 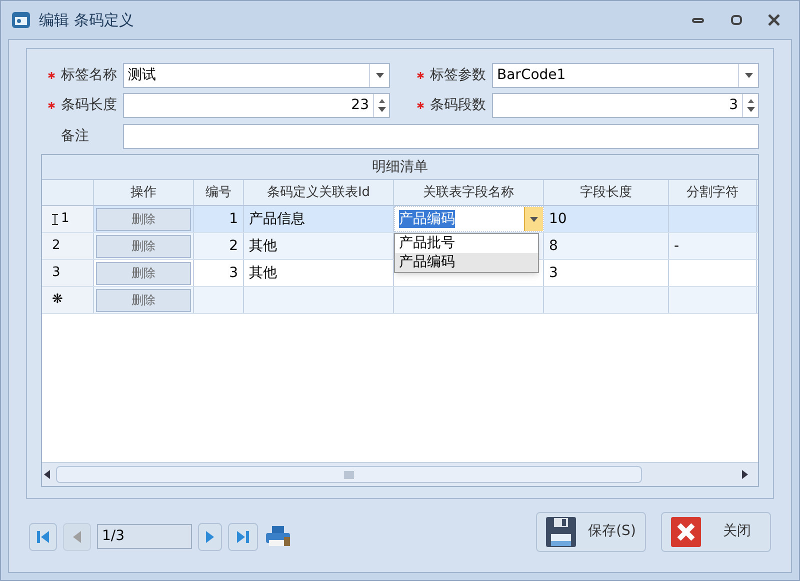 I want to click on table-cell-text: 8, so click(x=553, y=246).